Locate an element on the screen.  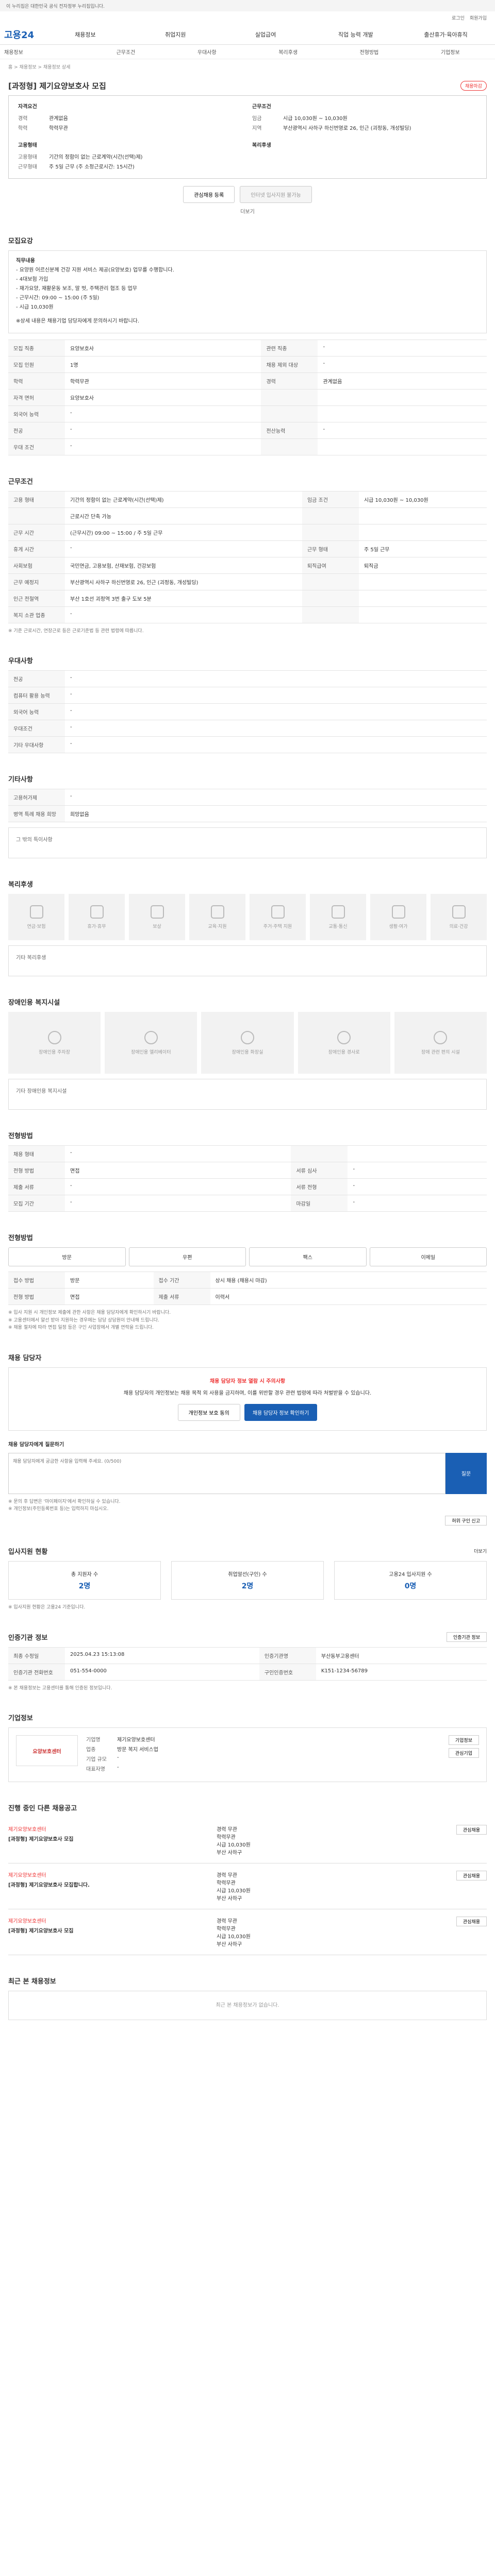
report-button: 허위 구인 신고 is located at coordinates (466, 1521).